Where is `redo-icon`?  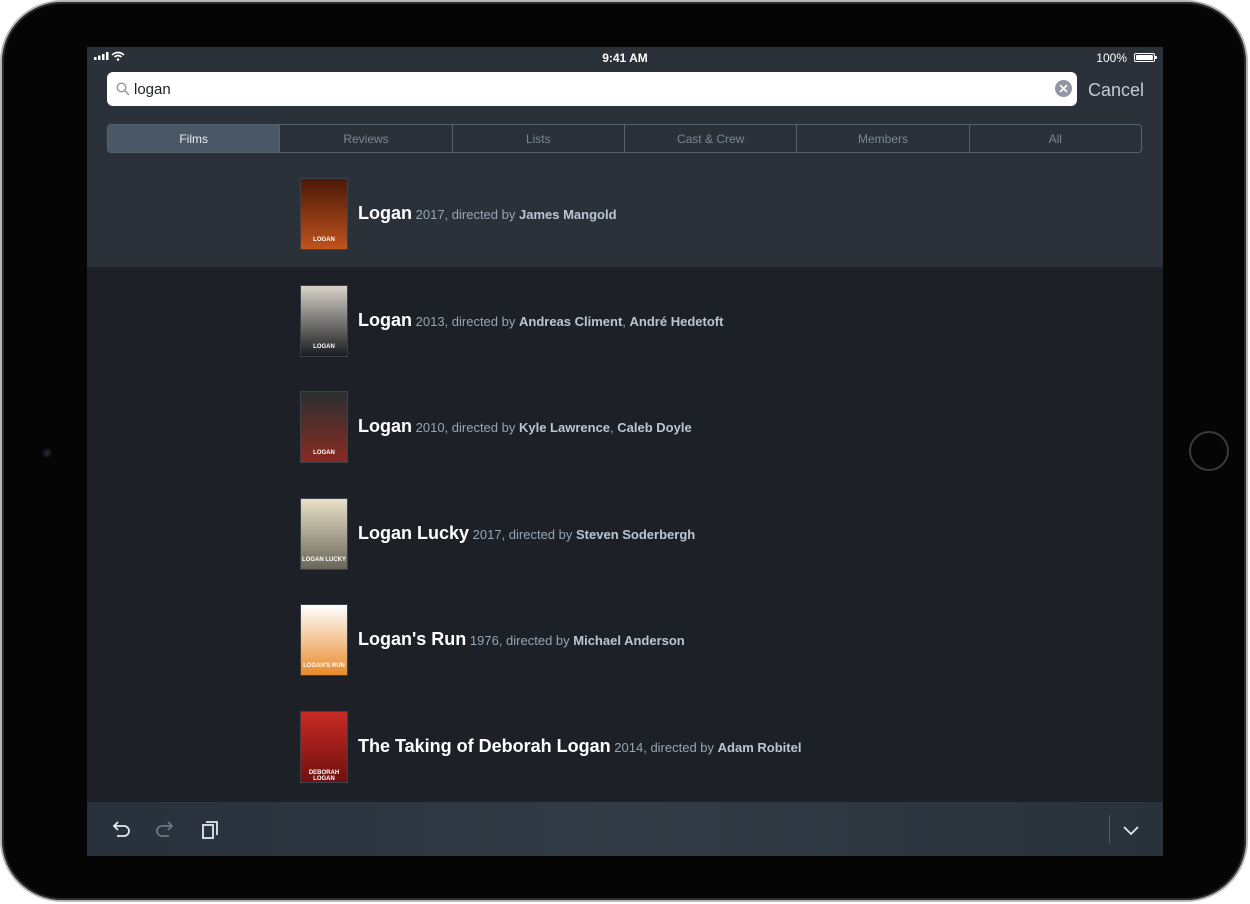
redo-icon is located at coordinates (165, 830).